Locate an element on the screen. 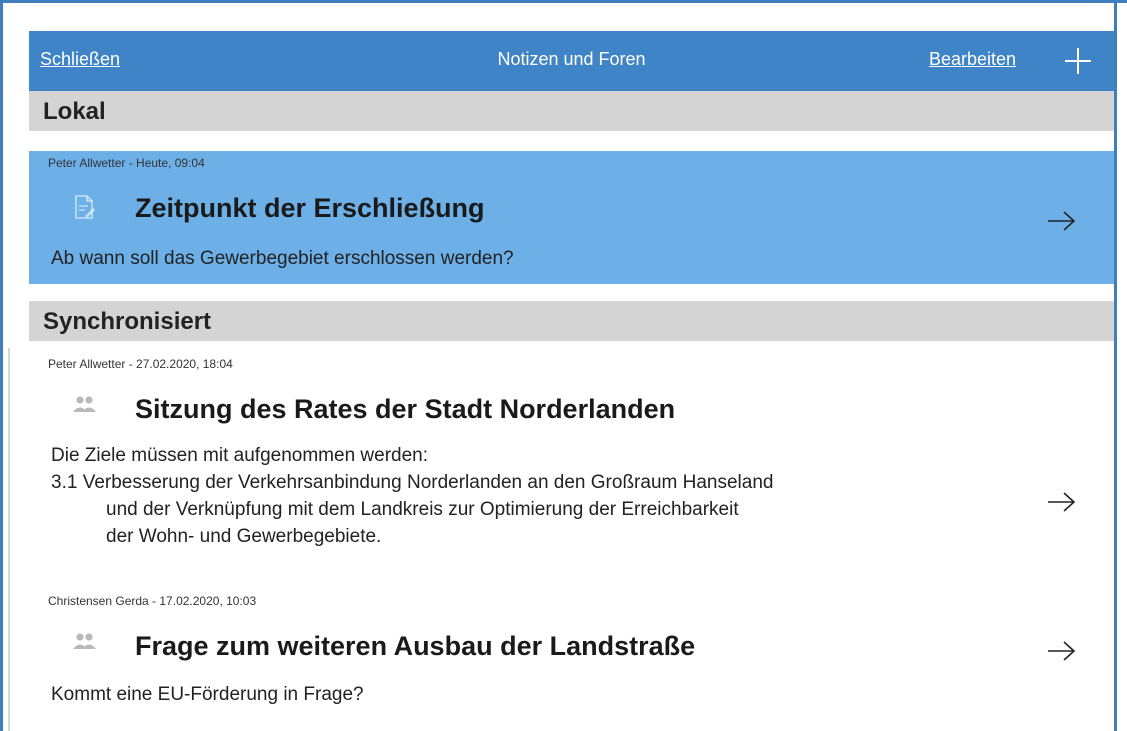 Image resolution: width=1127 pixels, height=731 pixels. left-edge-divider is located at coordinates (9, 539).